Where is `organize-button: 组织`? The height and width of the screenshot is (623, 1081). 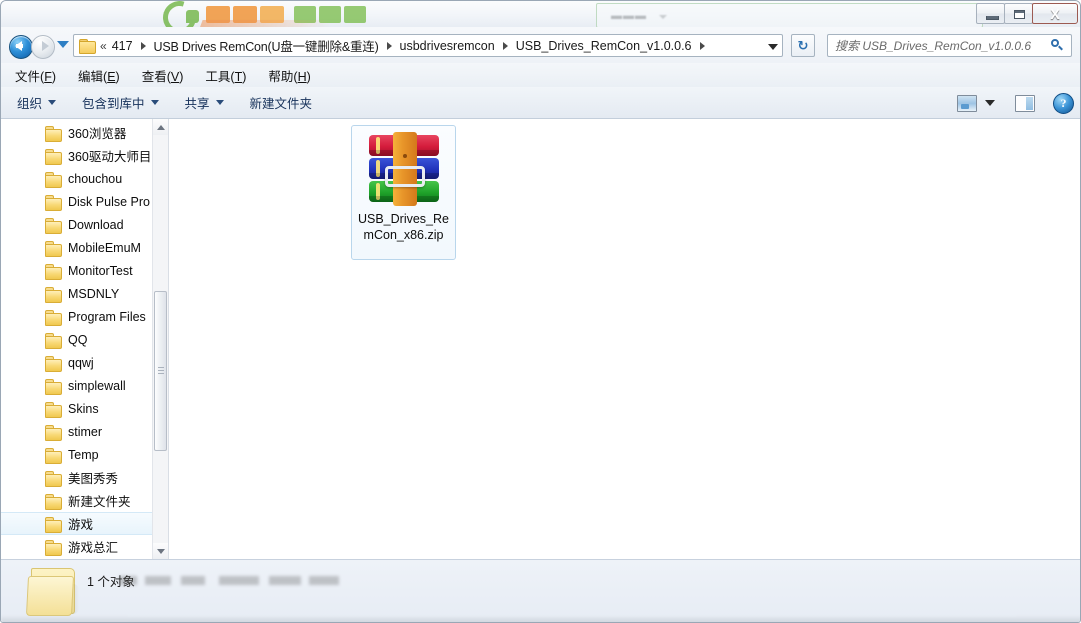 organize-button: 组织 is located at coordinates (37, 102).